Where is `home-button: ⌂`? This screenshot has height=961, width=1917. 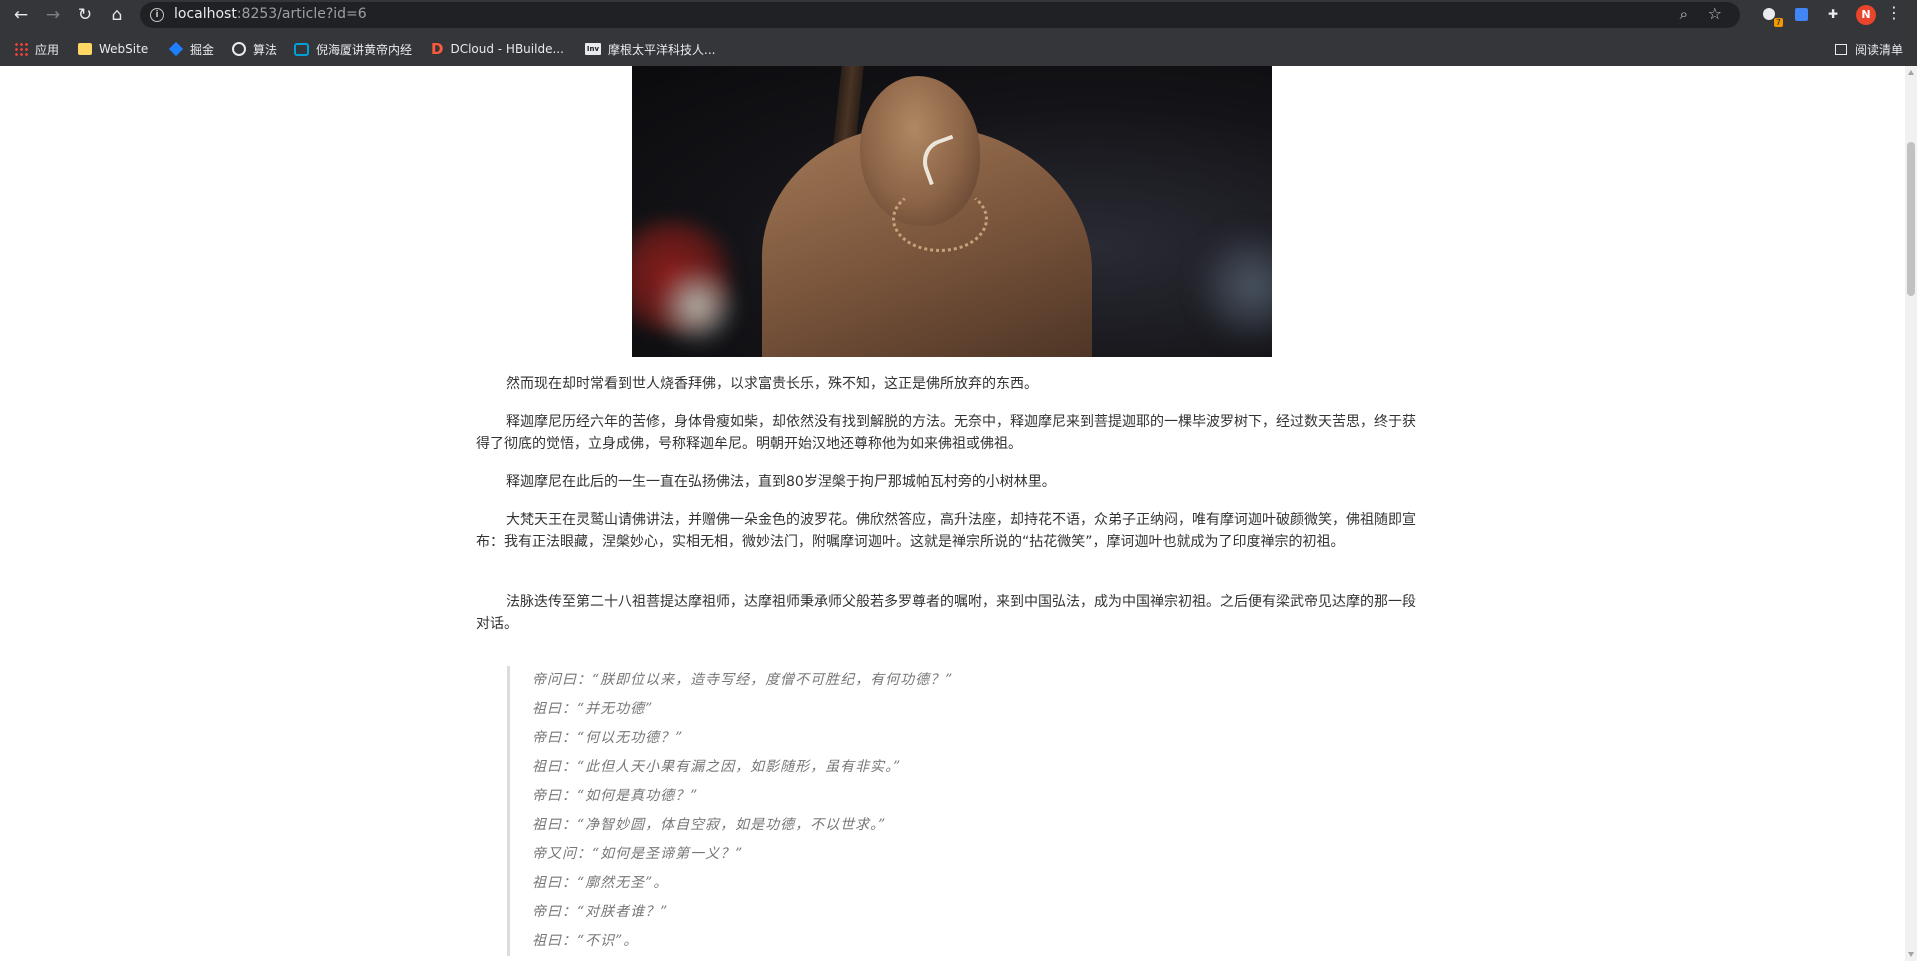
home-button: ⌂ is located at coordinates (117, 15).